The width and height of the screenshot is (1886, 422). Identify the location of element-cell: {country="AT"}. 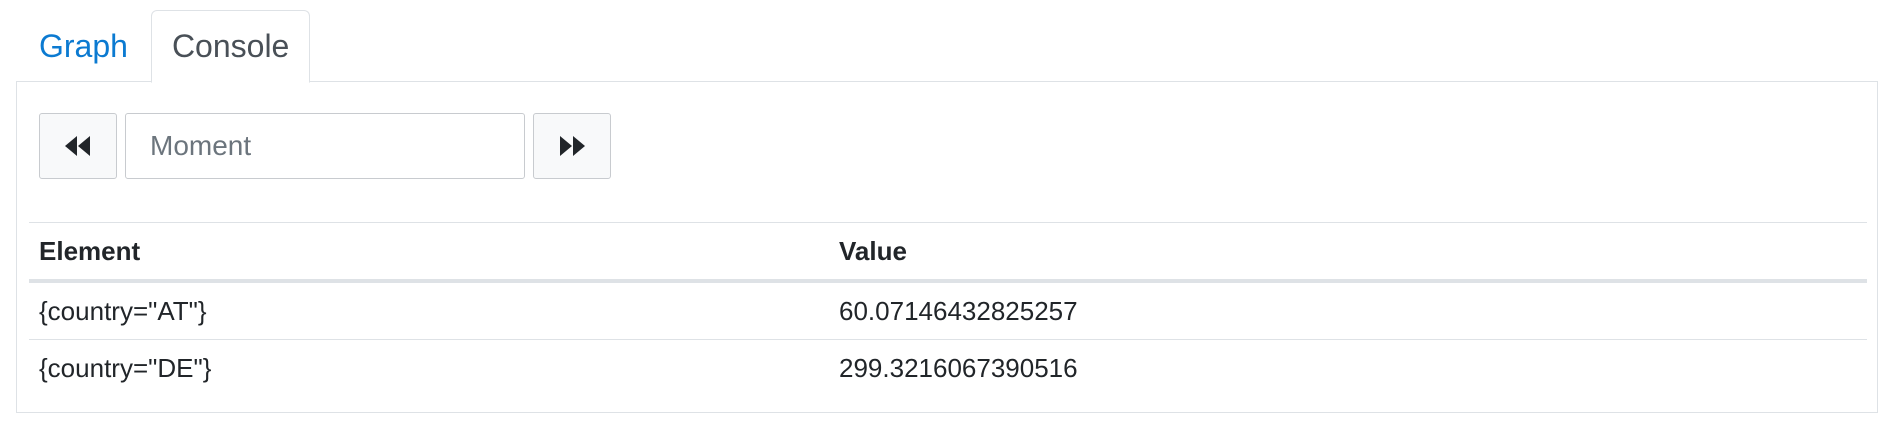
(429, 310).